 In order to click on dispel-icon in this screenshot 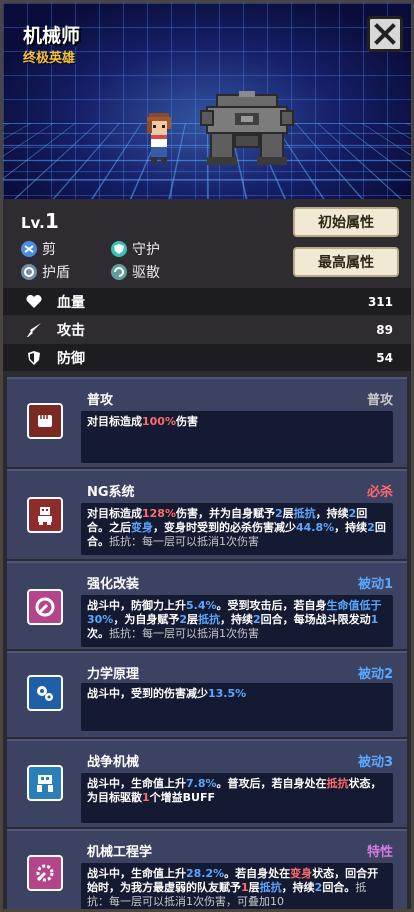, I will do `click(119, 272)`.